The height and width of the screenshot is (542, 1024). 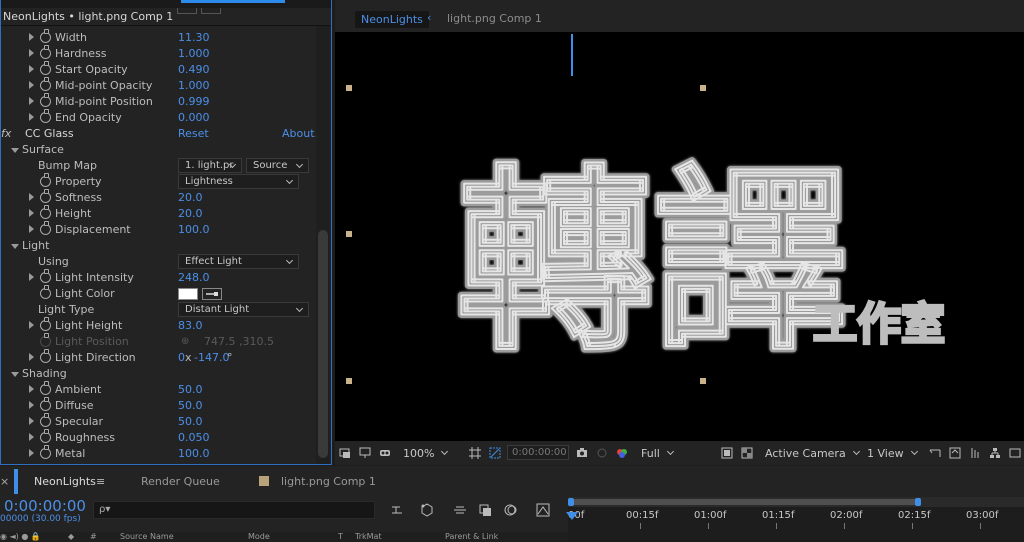 What do you see at coordinates (796, 502) in the screenshot?
I see `work-area-bar` at bounding box center [796, 502].